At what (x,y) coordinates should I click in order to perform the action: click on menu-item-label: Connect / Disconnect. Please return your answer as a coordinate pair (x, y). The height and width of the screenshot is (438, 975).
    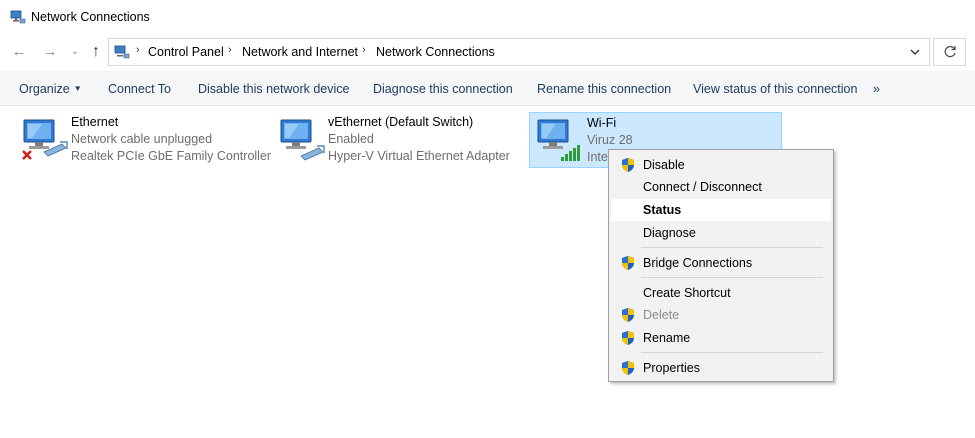
    Looking at the image, I should click on (702, 187).